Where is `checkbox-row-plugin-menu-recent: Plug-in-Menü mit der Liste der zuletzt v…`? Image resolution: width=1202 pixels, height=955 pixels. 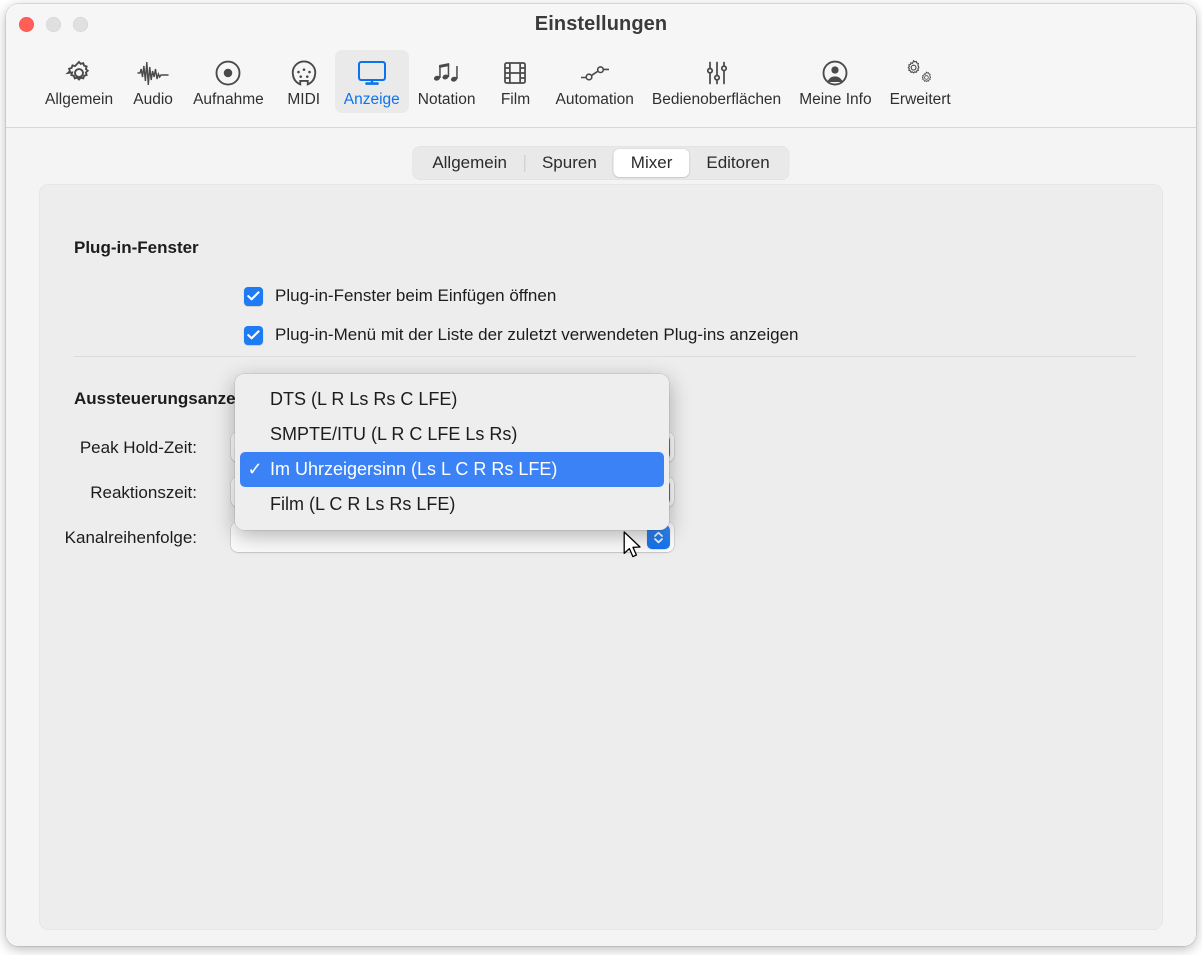
checkbox-row-plugin-menu-recent: Plug-in-Menü mit der Liste der zuletzt v… is located at coordinates (521, 335).